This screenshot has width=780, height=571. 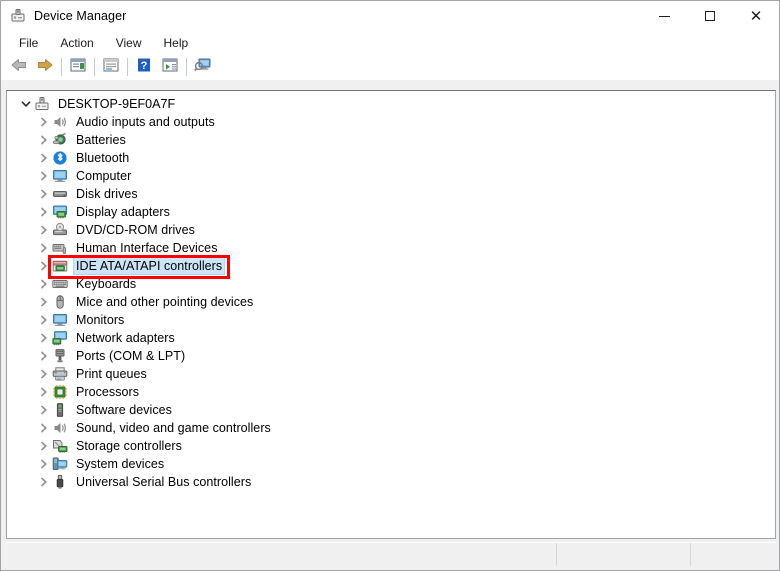 What do you see at coordinates (107, 194) in the screenshot?
I see `tree-item-label: Disk drives` at bounding box center [107, 194].